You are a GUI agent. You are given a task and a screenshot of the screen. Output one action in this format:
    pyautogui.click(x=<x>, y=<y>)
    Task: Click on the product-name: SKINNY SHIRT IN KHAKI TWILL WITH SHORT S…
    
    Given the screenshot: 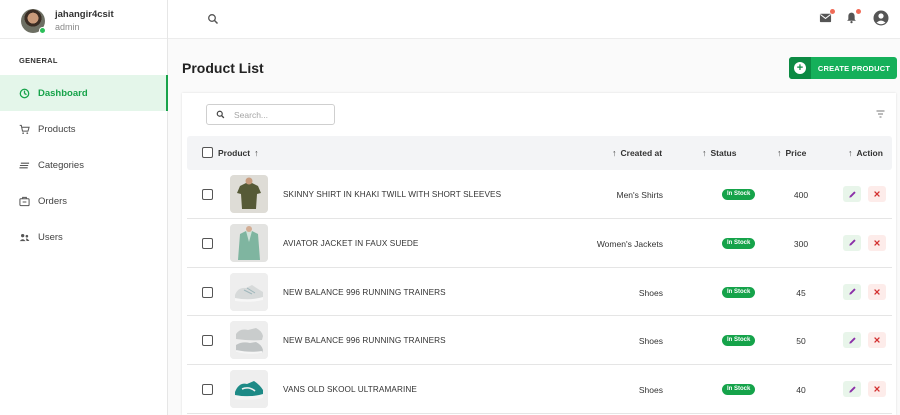 What is the action you would take?
    pyautogui.click(x=392, y=194)
    